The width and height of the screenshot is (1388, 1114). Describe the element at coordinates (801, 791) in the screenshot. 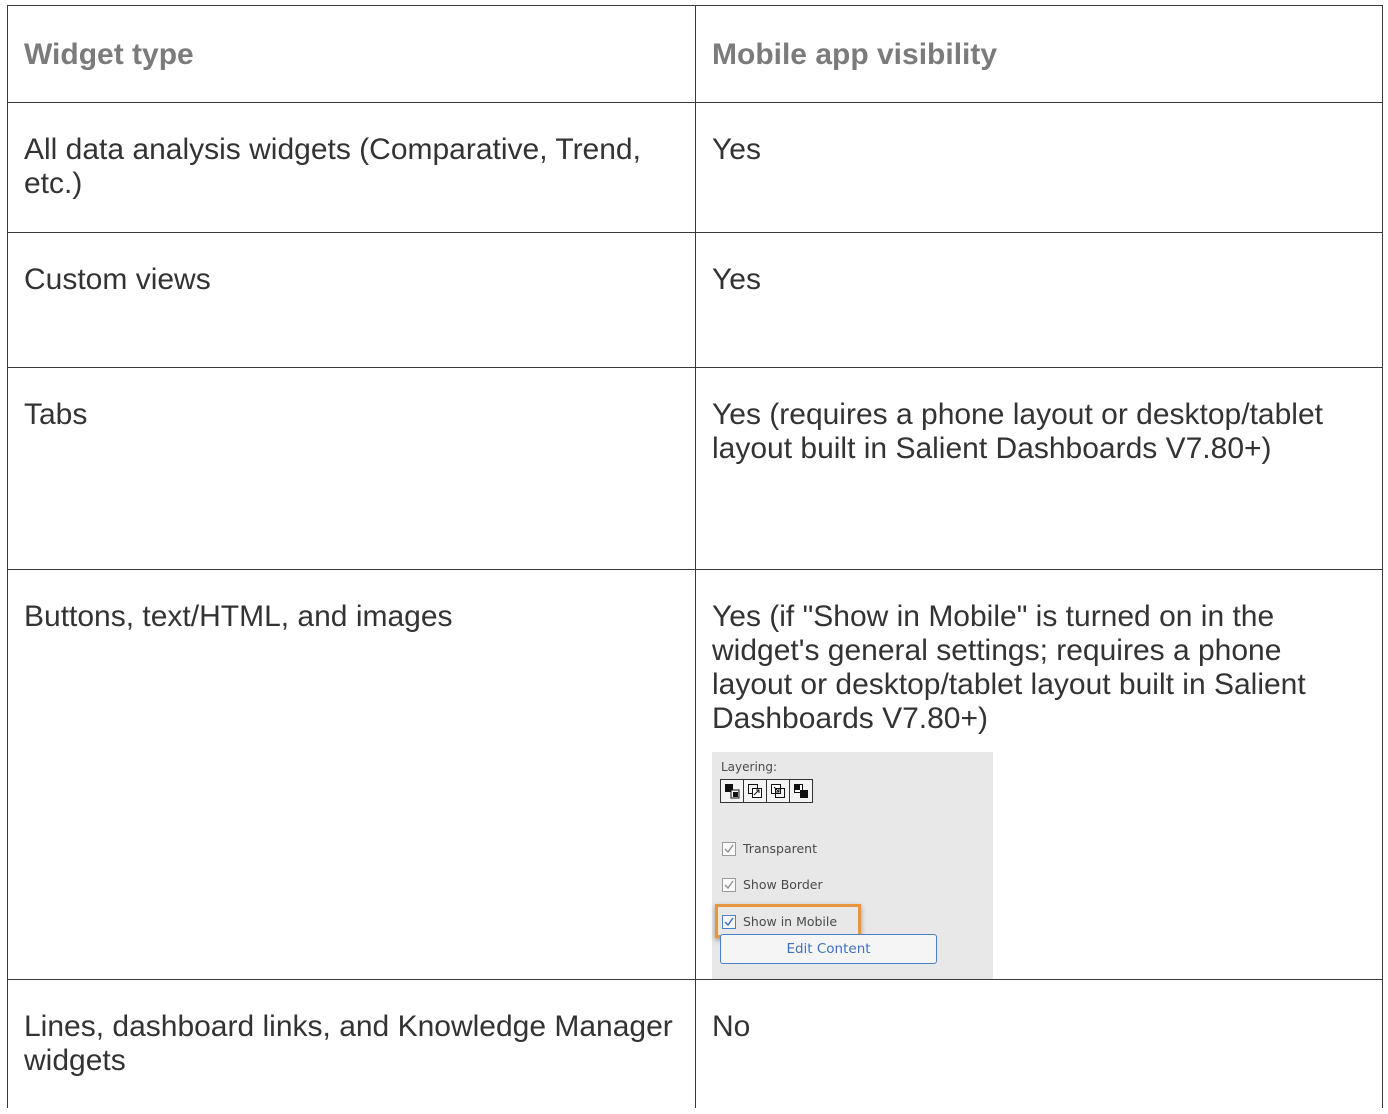

I see `send-to-back-icon` at that location.